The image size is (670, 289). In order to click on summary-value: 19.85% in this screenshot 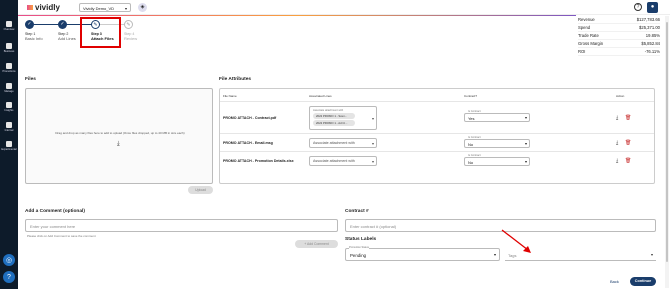, I will do `click(652, 35)`.